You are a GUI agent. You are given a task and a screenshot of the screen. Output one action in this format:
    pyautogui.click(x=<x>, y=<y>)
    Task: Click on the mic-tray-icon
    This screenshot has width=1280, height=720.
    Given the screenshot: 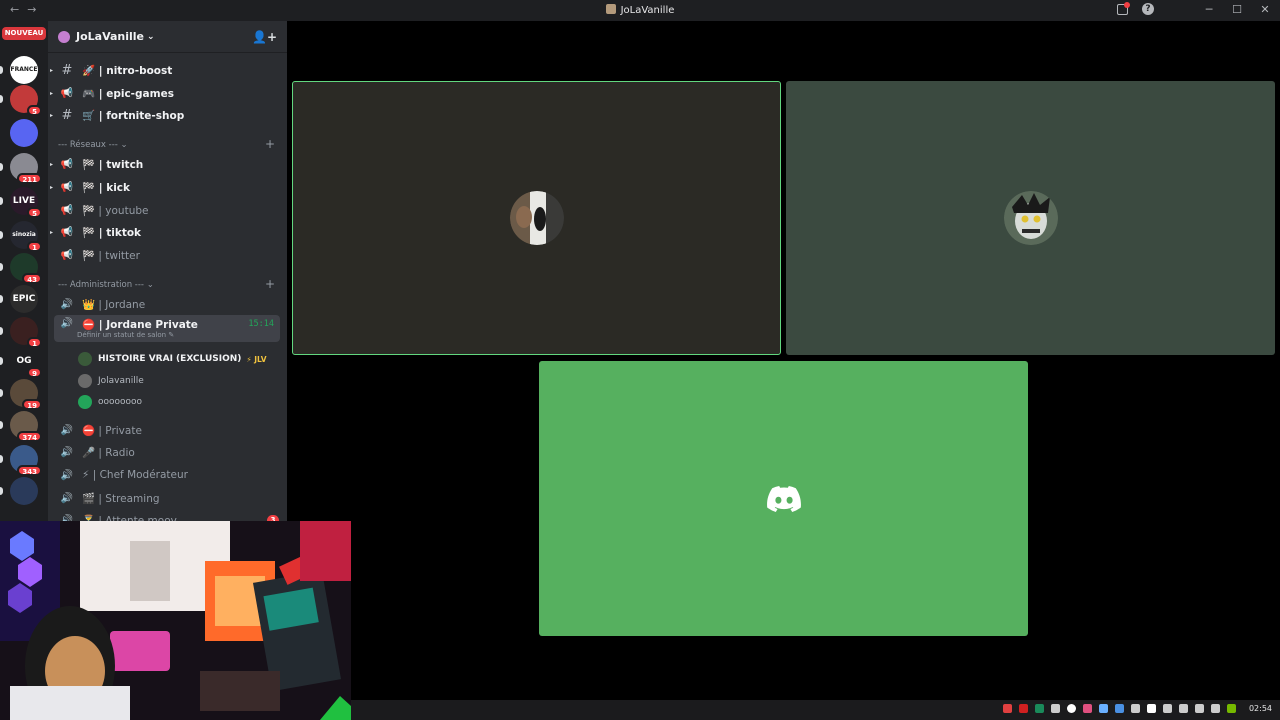 What is the action you would take?
    pyautogui.click(x=1135, y=708)
    